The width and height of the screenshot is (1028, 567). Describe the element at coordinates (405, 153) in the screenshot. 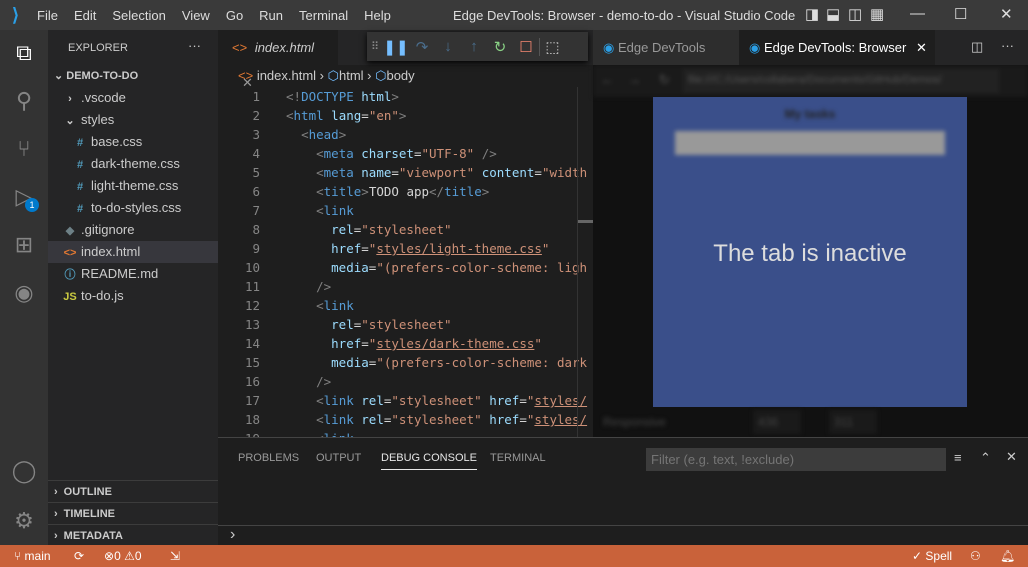

I see `code-line: 4 <meta charset="UTF-8" />` at that location.